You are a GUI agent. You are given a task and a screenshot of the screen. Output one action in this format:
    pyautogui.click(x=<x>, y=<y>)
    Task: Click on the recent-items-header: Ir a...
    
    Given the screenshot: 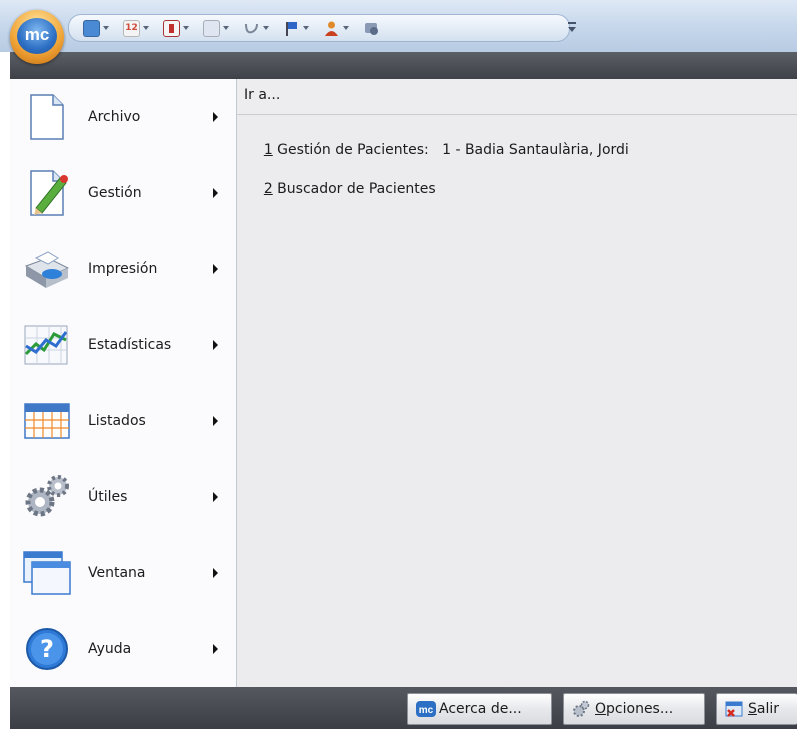 What is the action you would take?
    pyautogui.click(x=517, y=97)
    